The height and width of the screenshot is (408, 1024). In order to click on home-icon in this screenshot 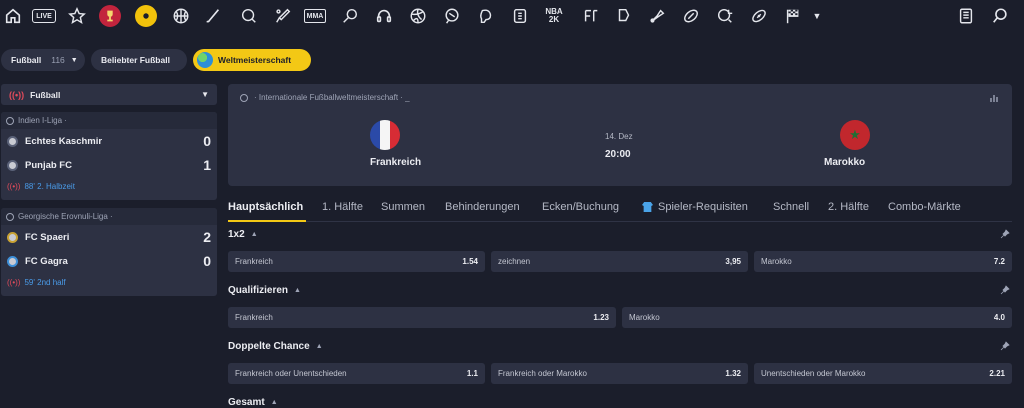, I will do `click(13, 16)`.